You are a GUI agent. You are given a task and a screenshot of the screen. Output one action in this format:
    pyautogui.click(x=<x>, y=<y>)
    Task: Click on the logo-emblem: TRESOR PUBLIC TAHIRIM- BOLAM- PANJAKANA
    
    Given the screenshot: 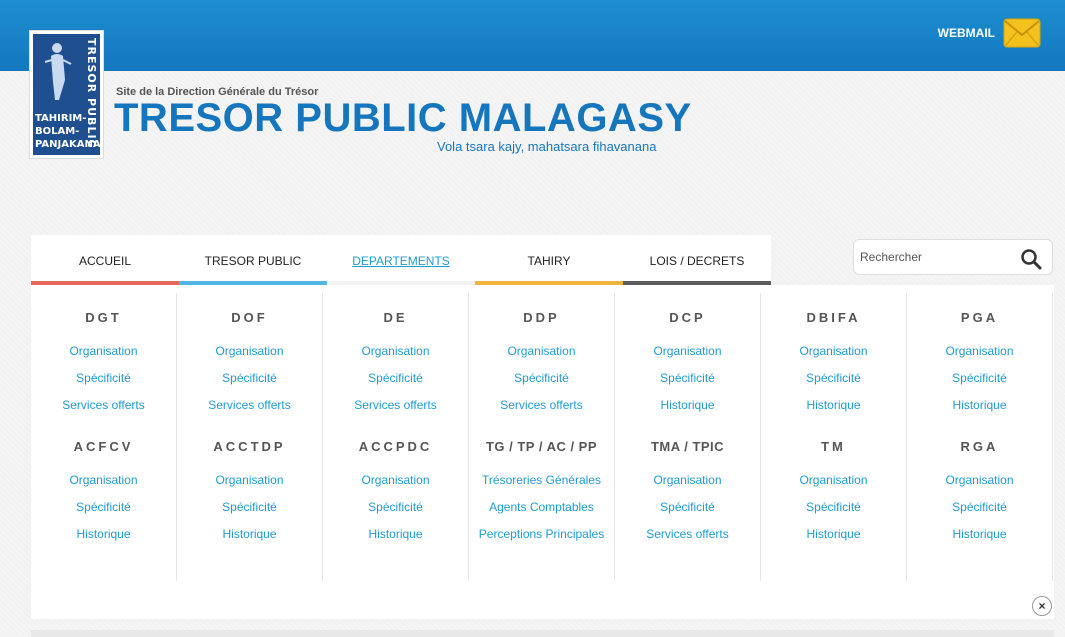 What is the action you would take?
    pyautogui.click(x=66, y=94)
    